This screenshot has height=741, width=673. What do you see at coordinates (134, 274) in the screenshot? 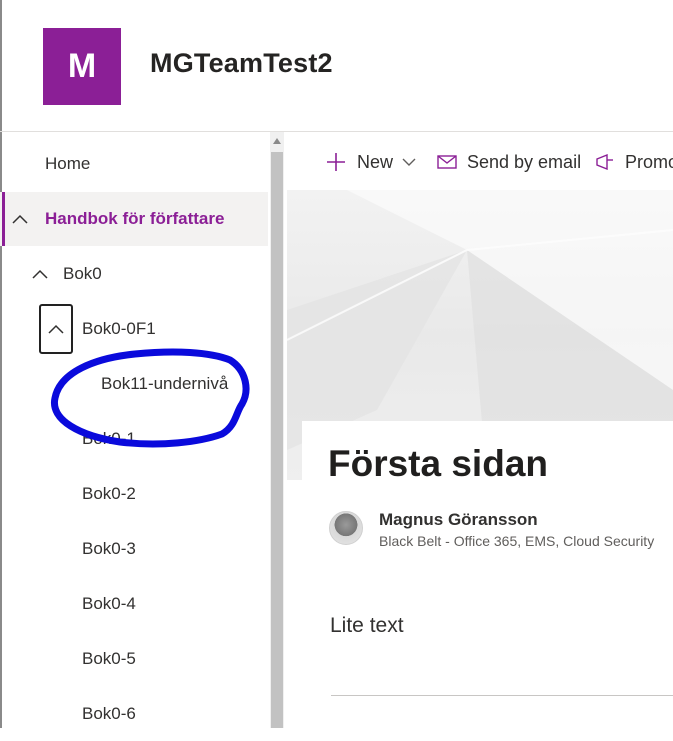
I see `nav-item-bok0: Bok0` at bounding box center [134, 274].